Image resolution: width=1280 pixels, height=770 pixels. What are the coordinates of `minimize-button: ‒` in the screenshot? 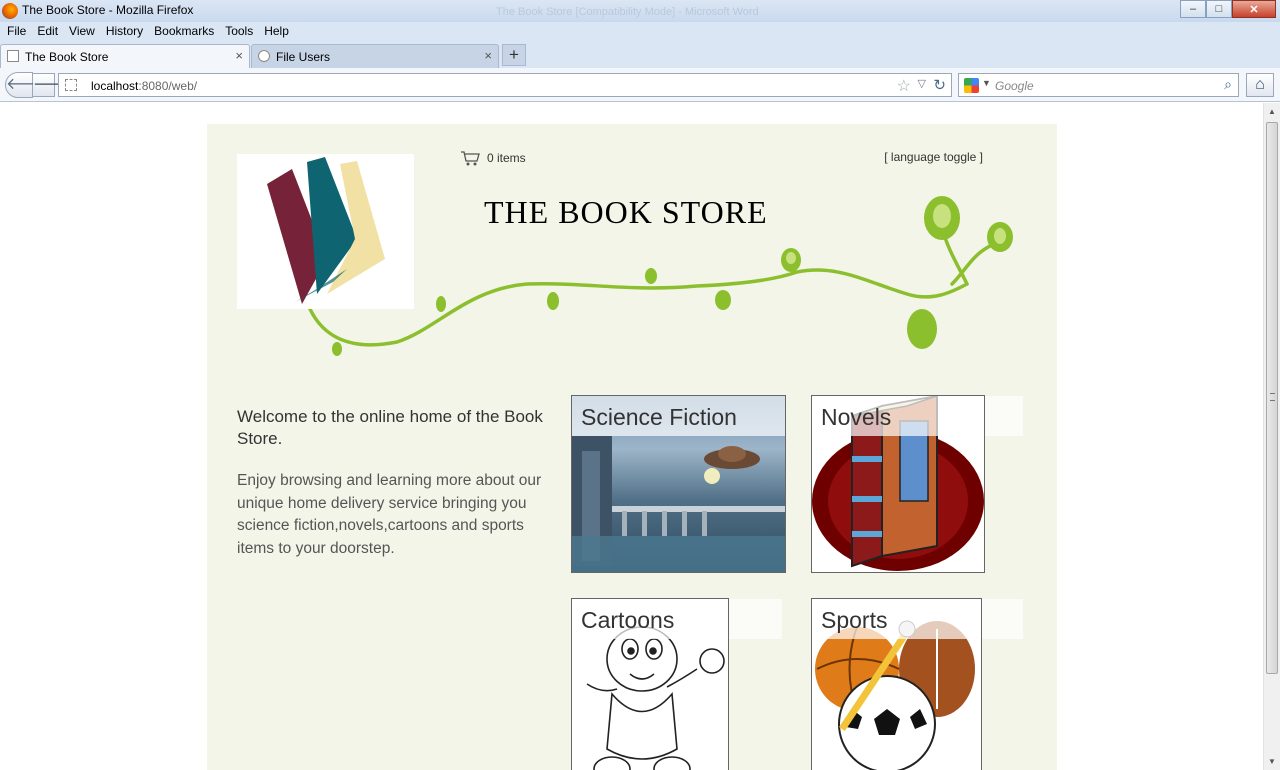 It's located at (1193, 9).